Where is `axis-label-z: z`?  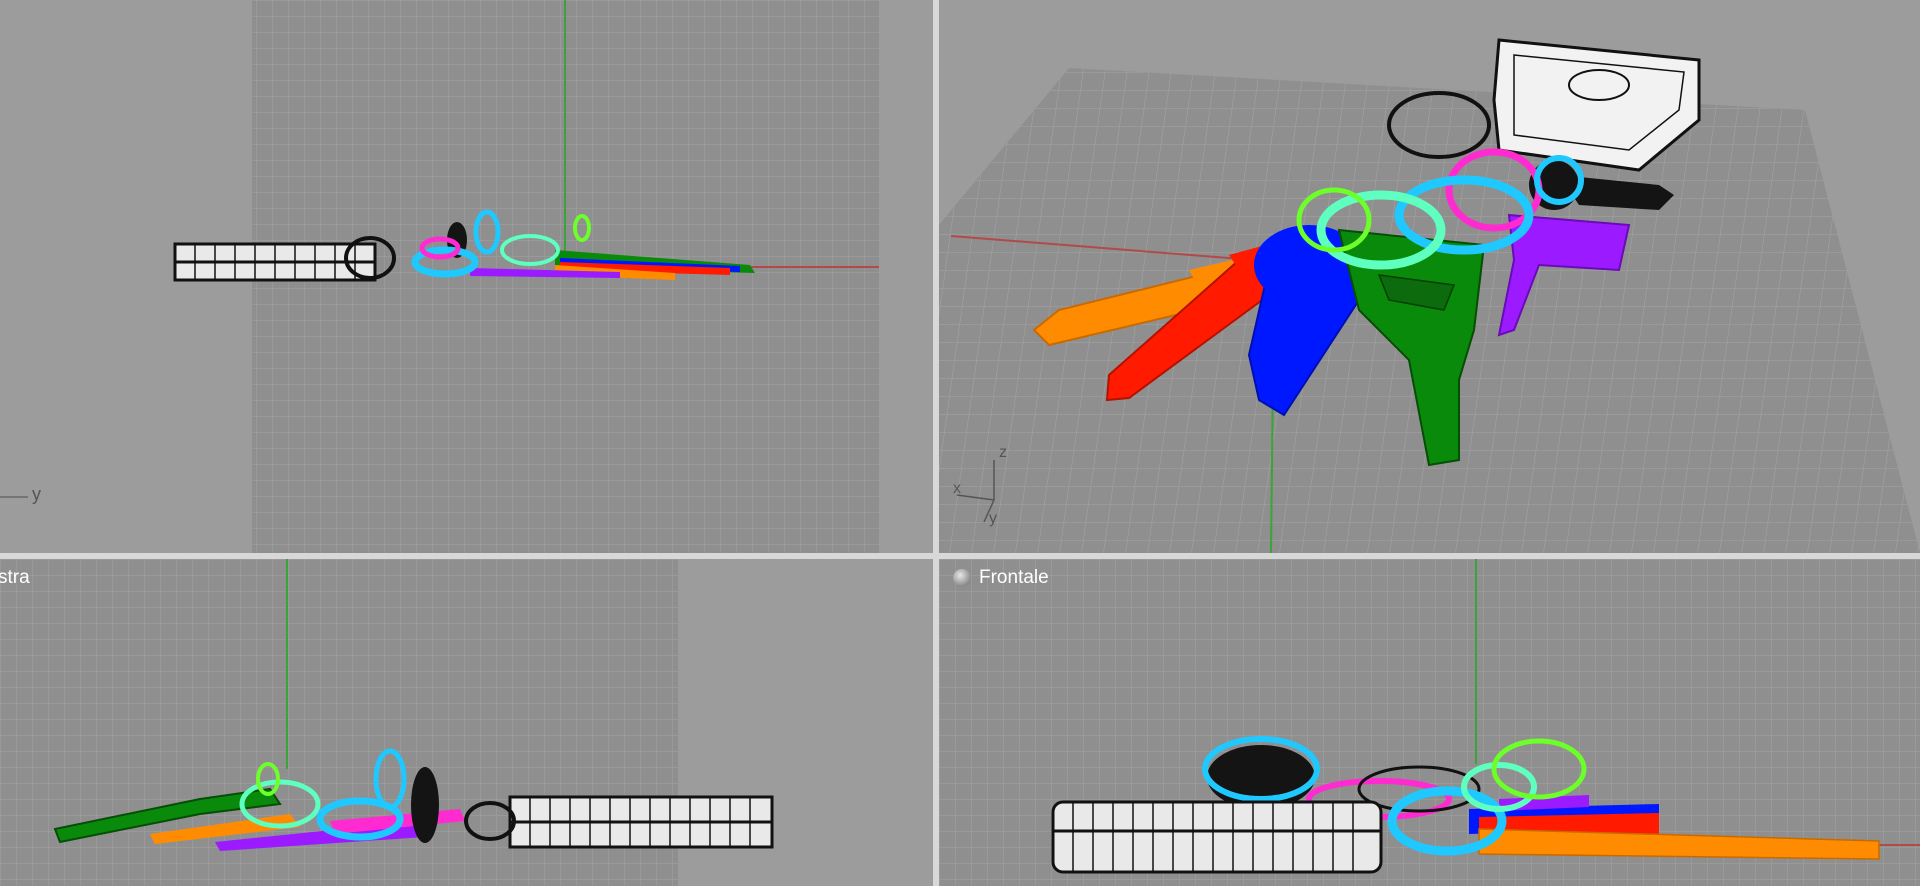 axis-label-z: z is located at coordinates (1003, 452).